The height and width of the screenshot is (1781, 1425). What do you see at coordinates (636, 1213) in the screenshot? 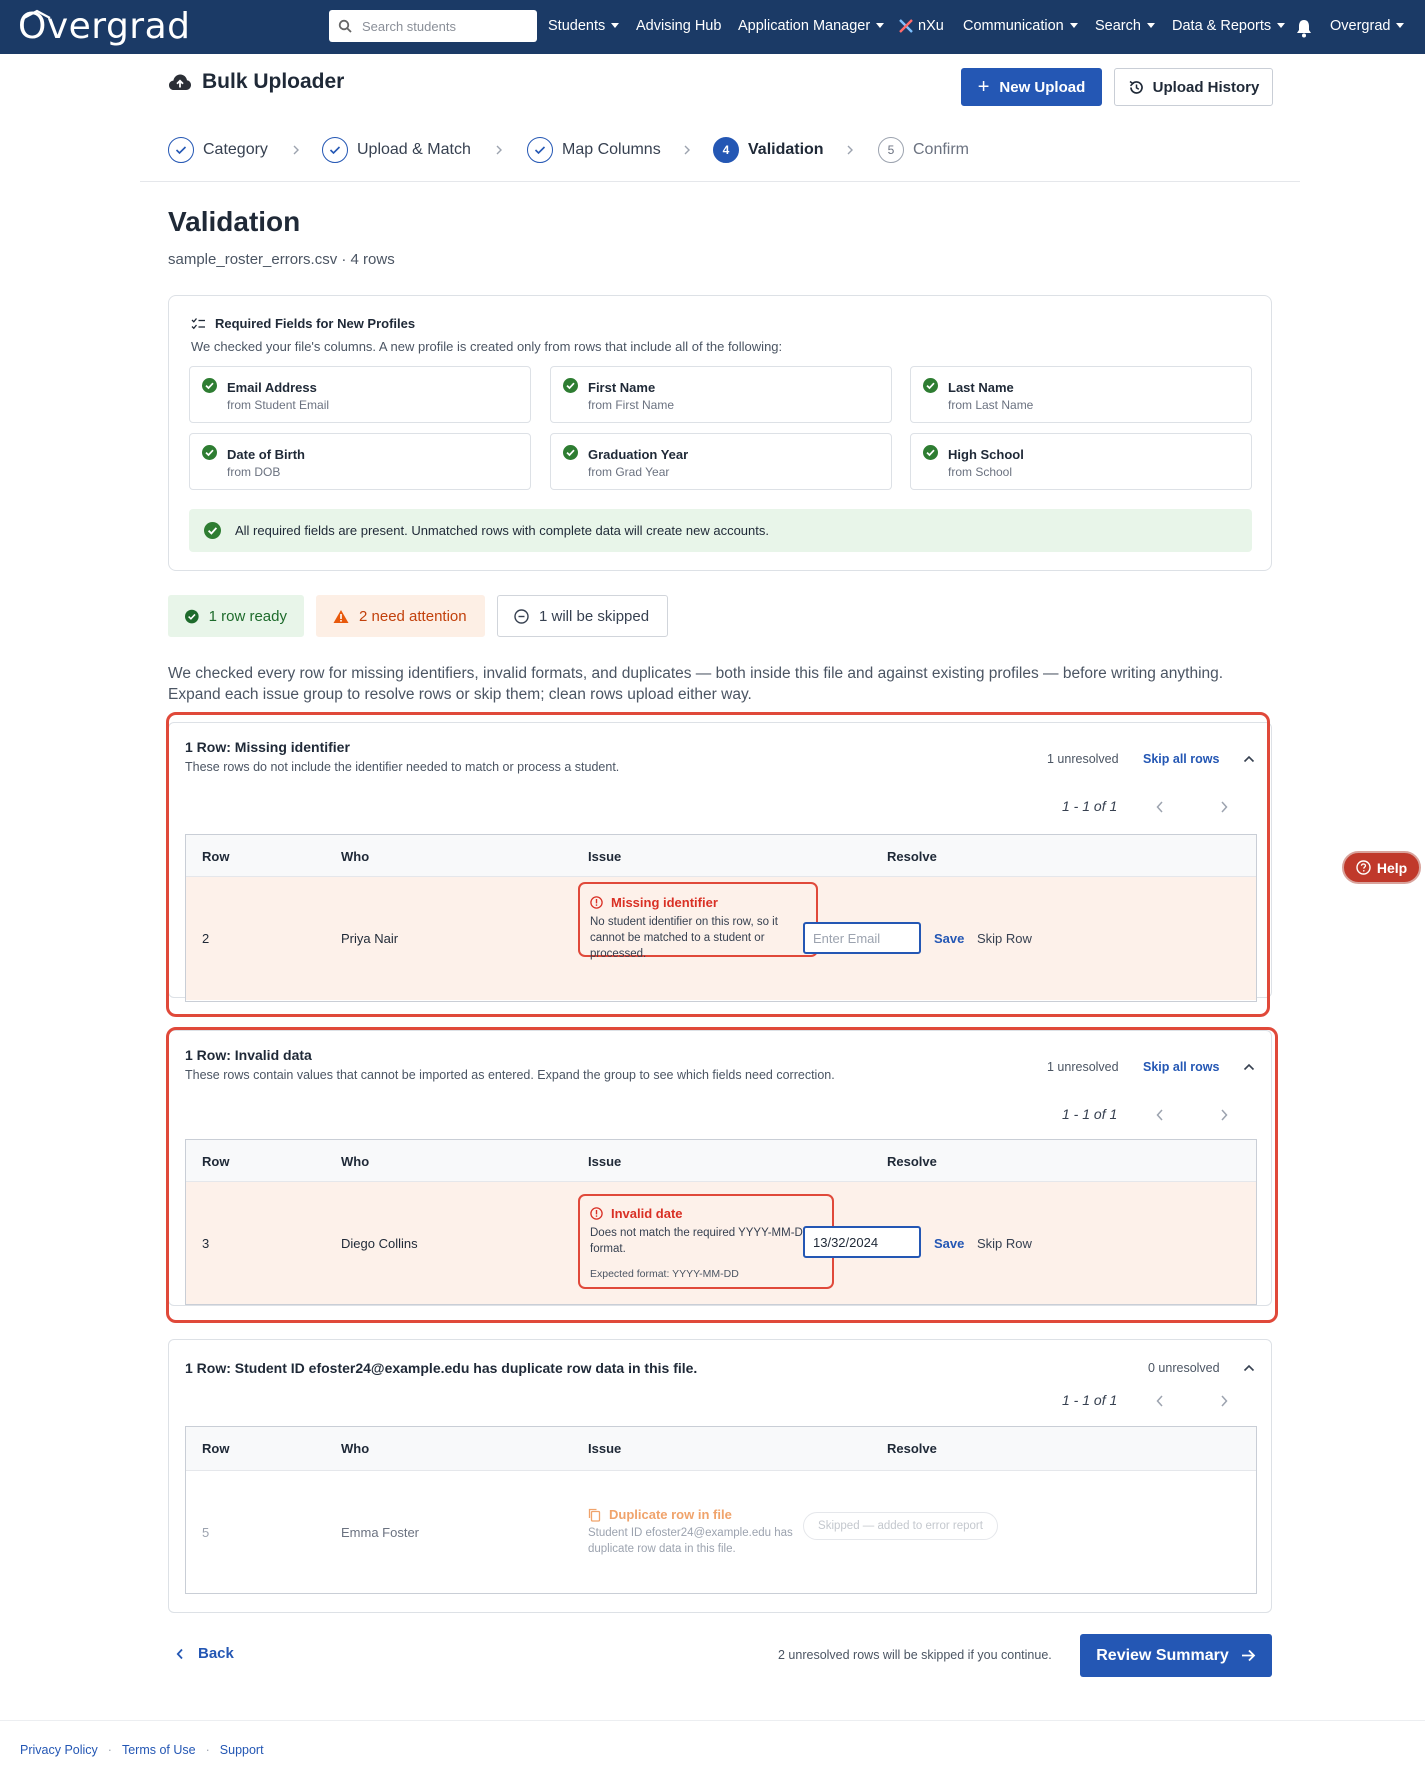
I see `issue-title: Invalid date` at bounding box center [636, 1213].